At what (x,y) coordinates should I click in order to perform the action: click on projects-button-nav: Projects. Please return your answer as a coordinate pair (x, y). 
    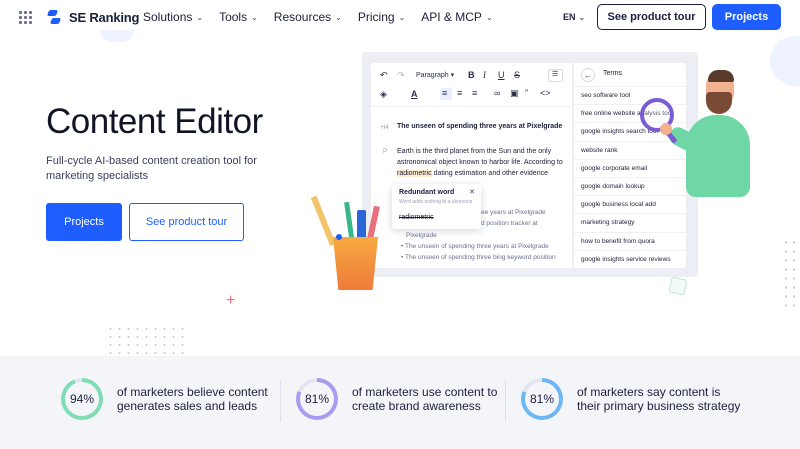
    Looking at the image, I should click on (746, 17).